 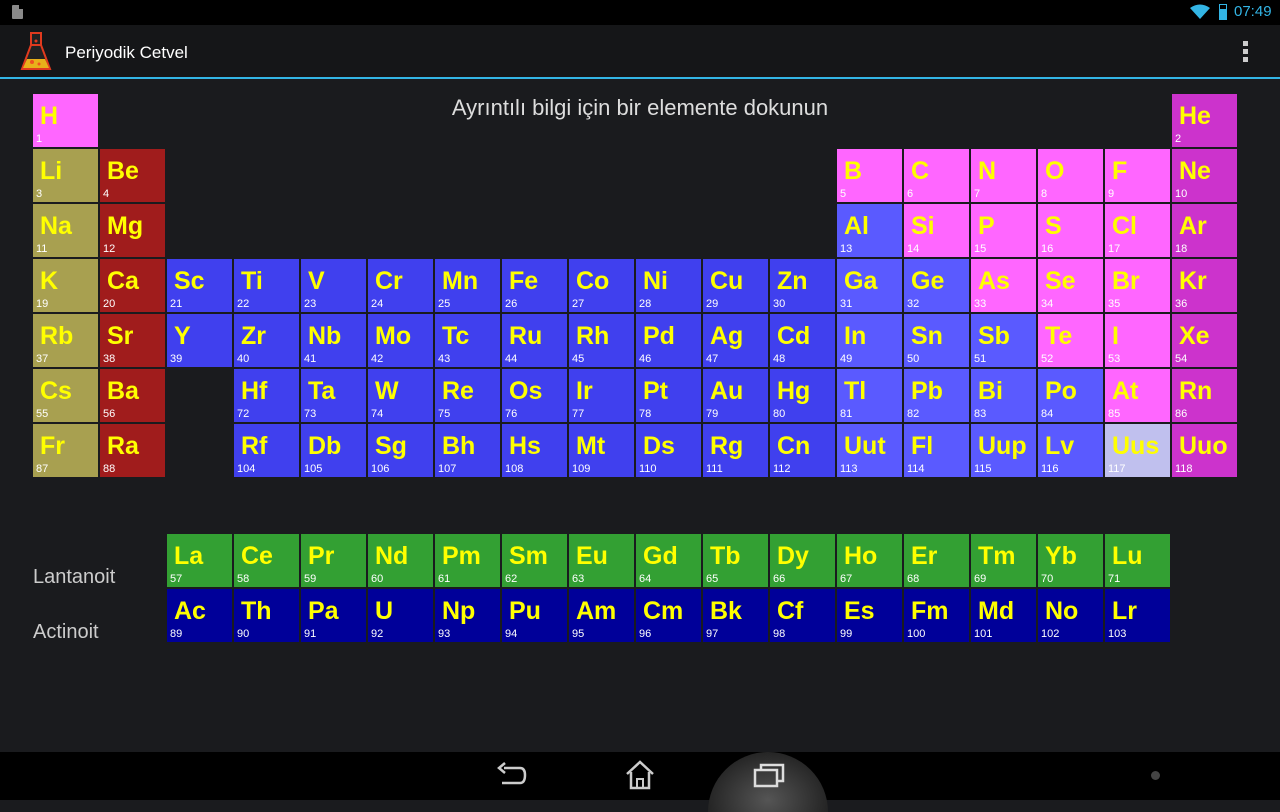 What do you see at coordinates (1137, 230) in the screenshot?
I see `element-cell-cl: Cl 17` at bounding box center [1137, 230].